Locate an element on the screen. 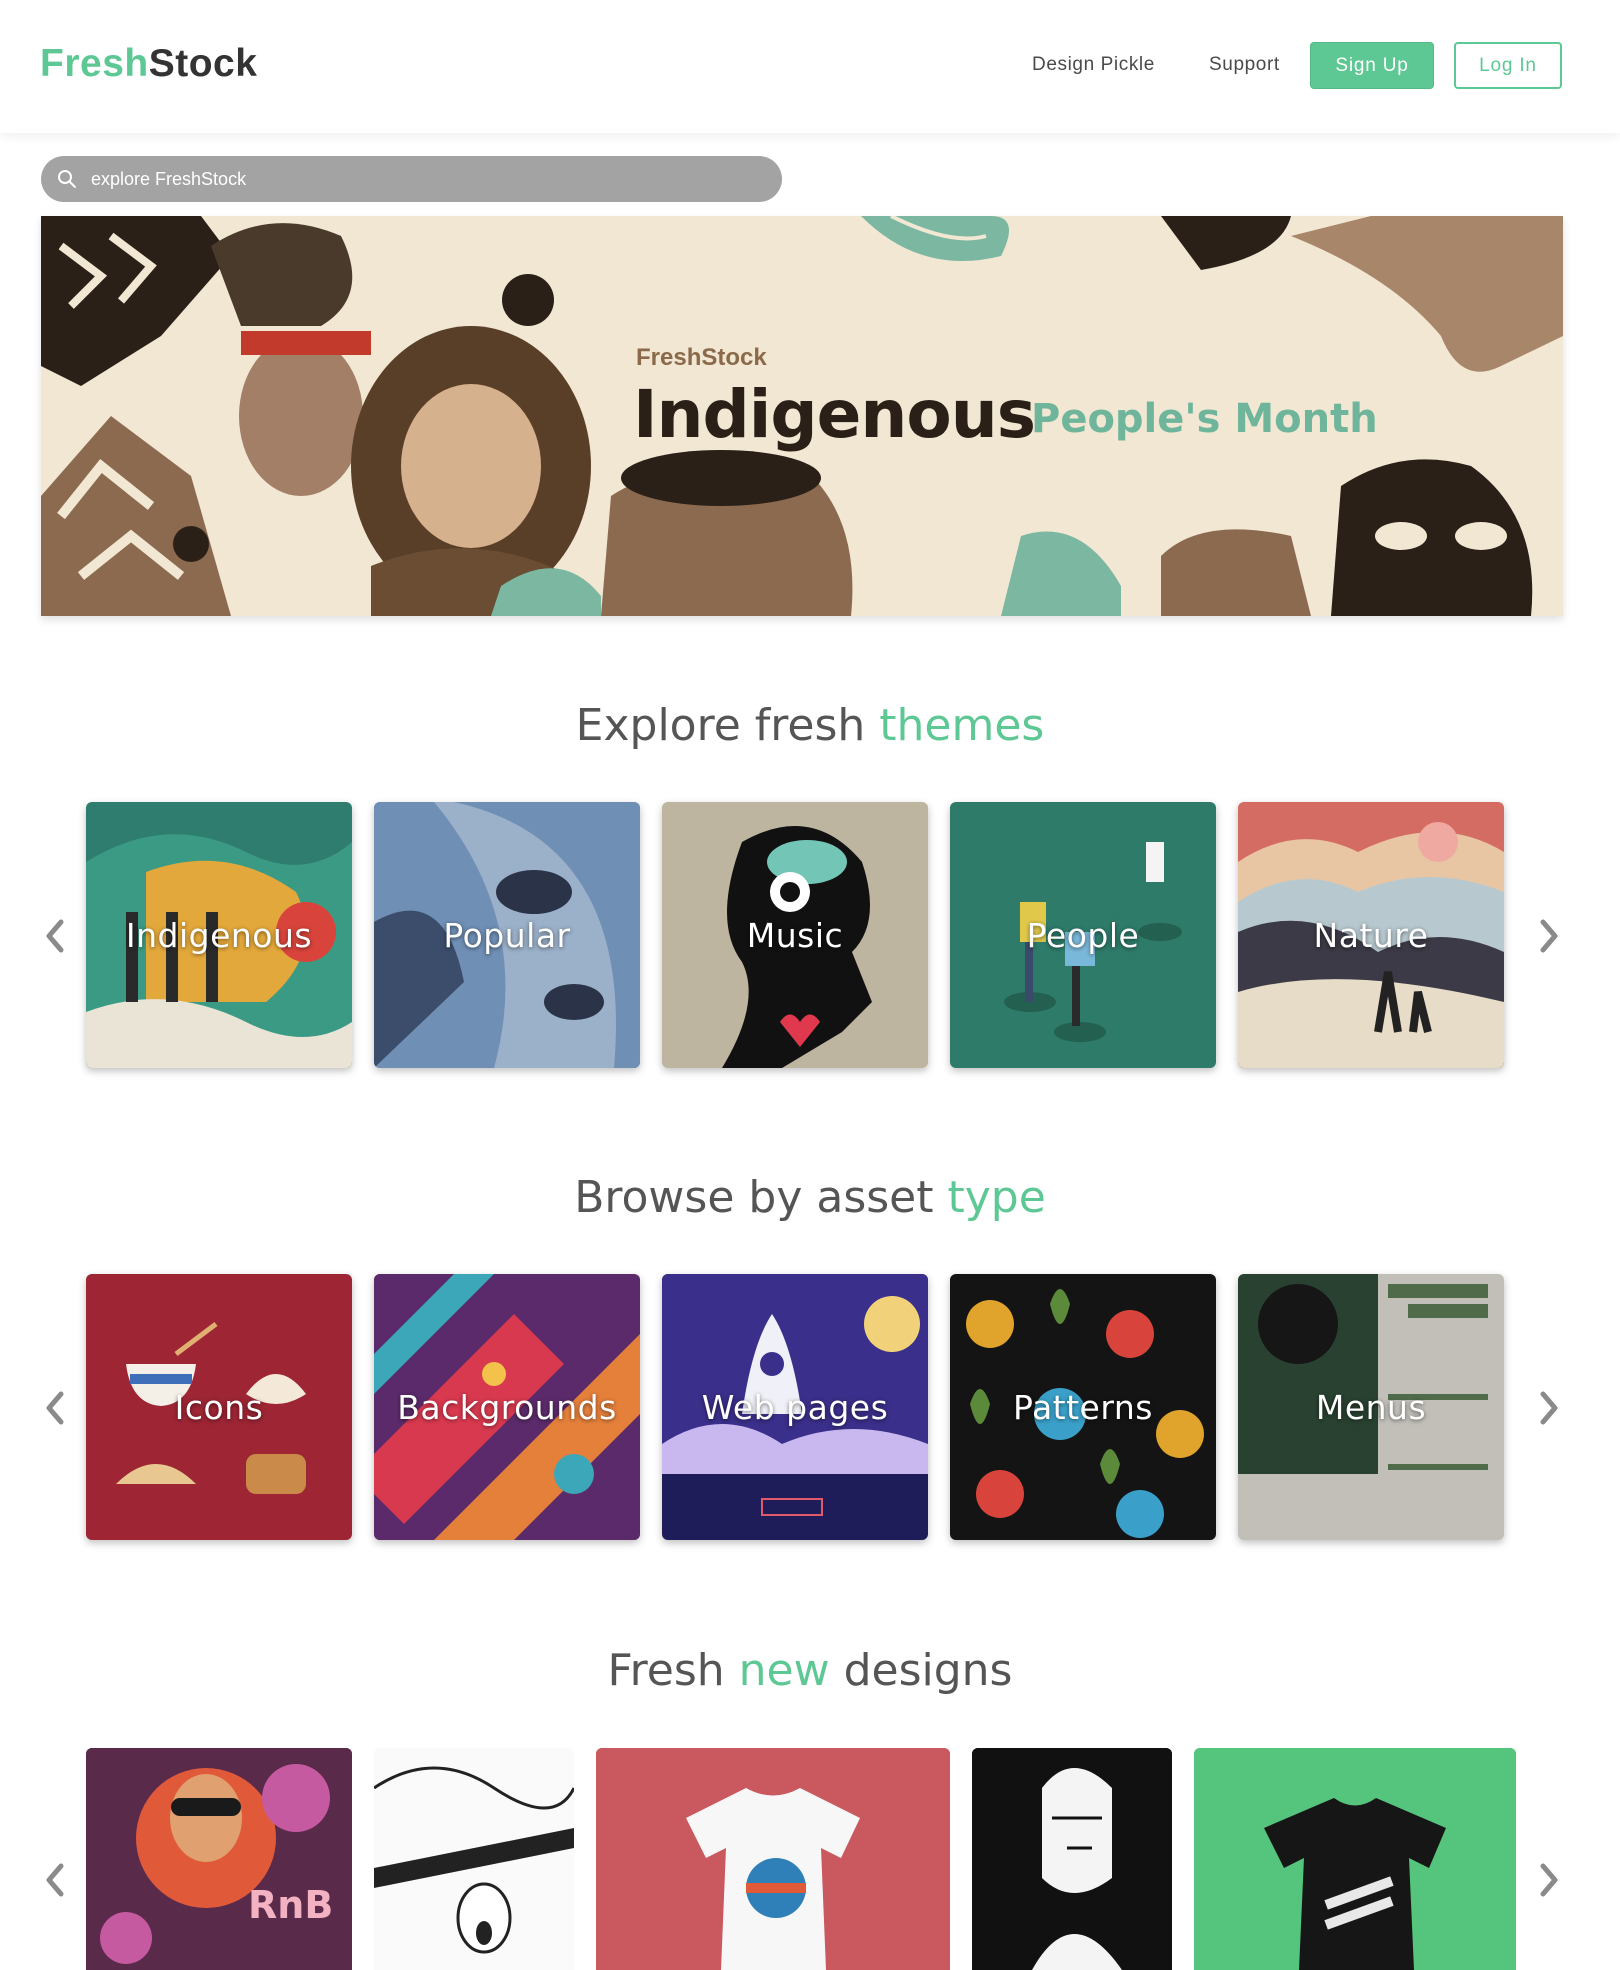  new-designs-title: Fresh new designs is located at coordinates (810, 1670).